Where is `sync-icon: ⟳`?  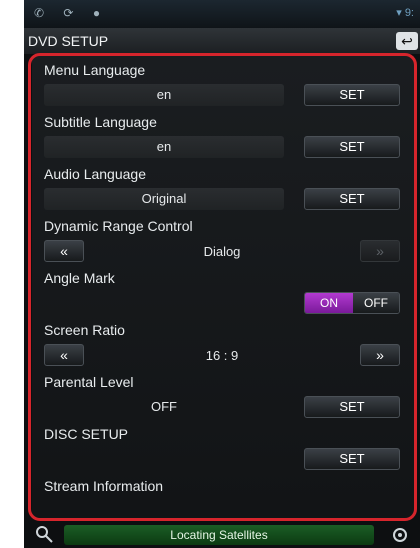
sync-icon: ⟳ is located at coordinates (72, 13).